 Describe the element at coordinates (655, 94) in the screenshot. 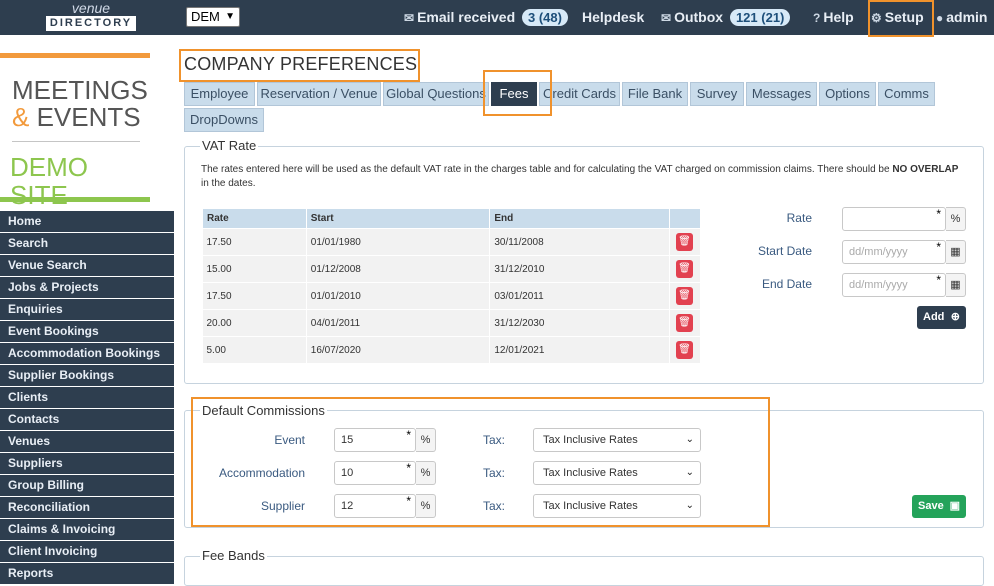

I see `tab-file-bank: File Bank` at that location.